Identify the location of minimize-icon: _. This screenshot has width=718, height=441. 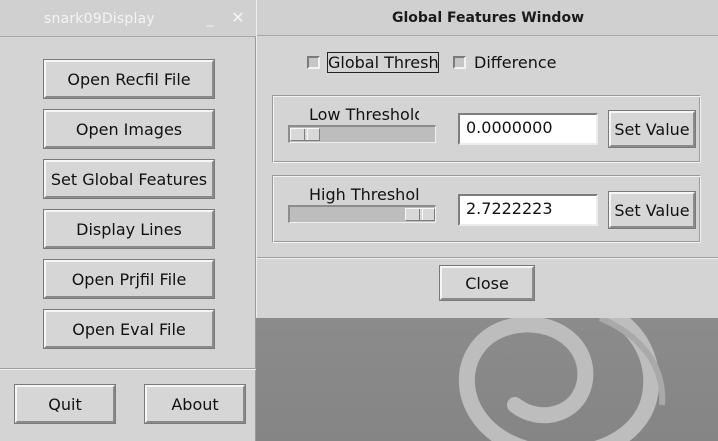
(210, 19).